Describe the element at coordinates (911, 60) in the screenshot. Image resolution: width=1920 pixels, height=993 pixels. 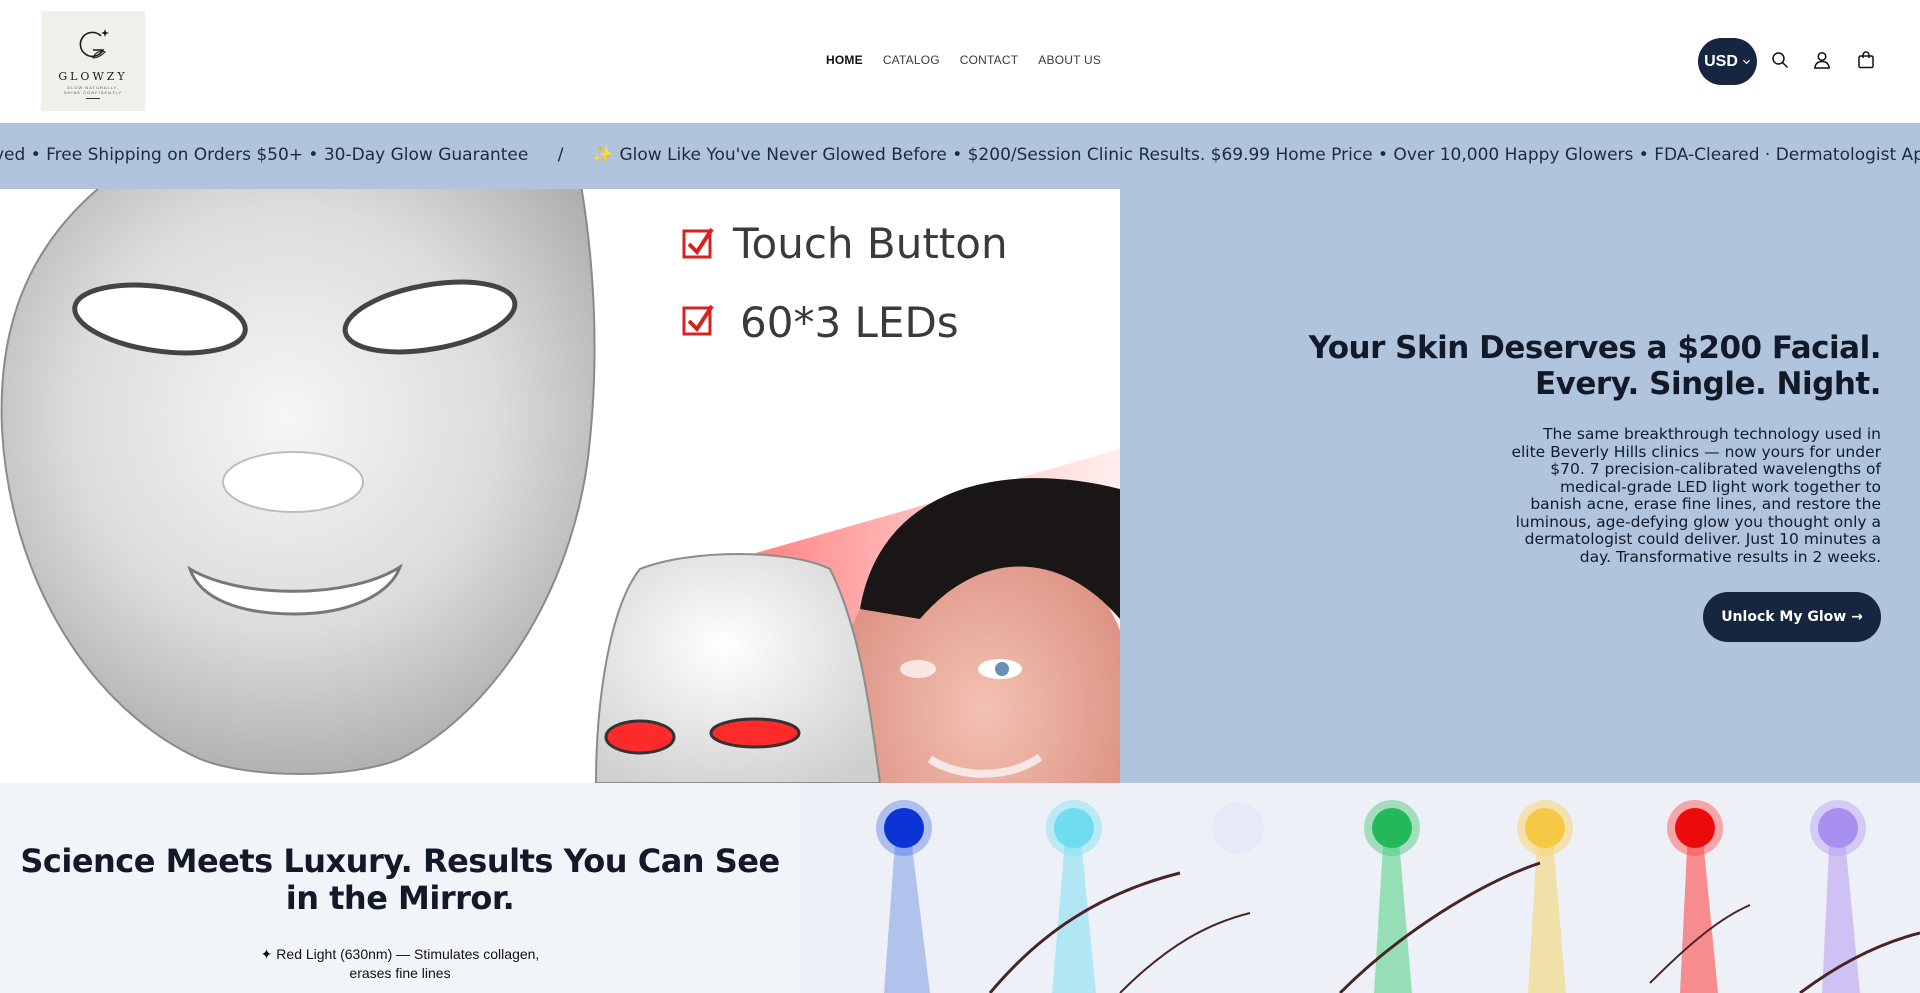
I see `nav-catalog: CATALOG` at that location.